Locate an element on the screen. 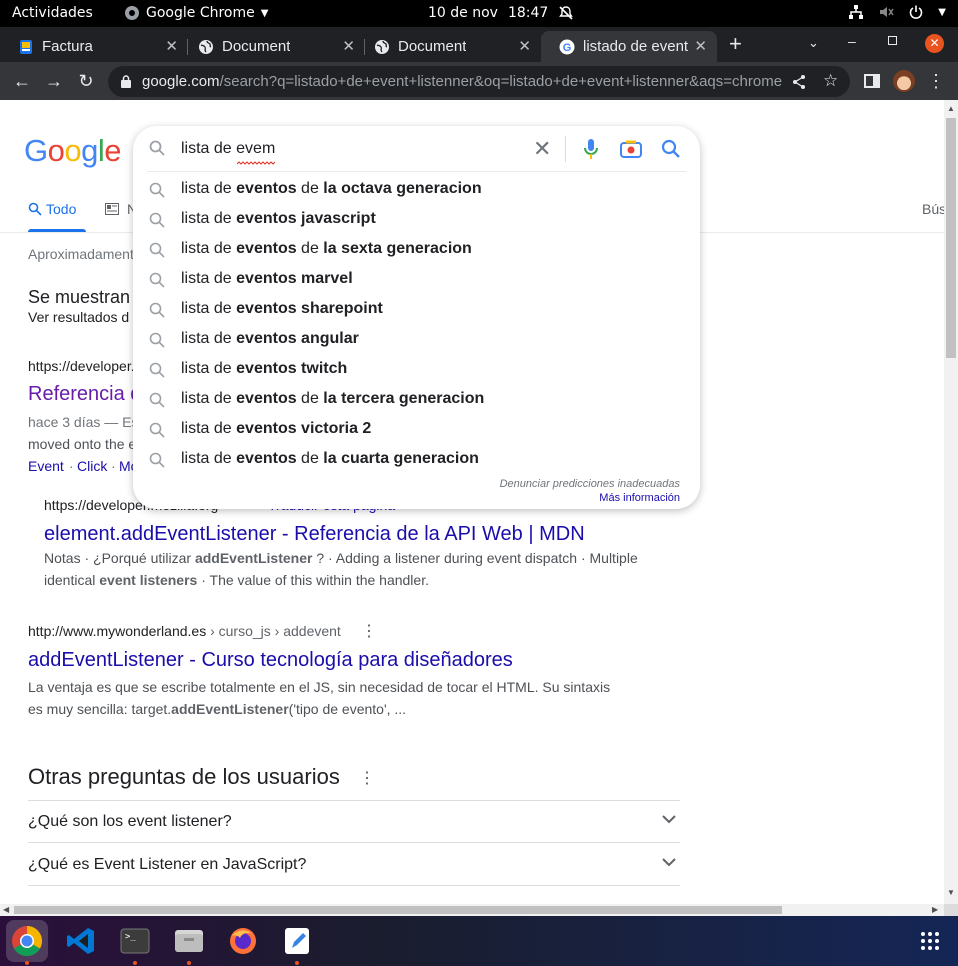 The image size is (958, 966). suggestion-plain: de is located at coordinates (310, 248).